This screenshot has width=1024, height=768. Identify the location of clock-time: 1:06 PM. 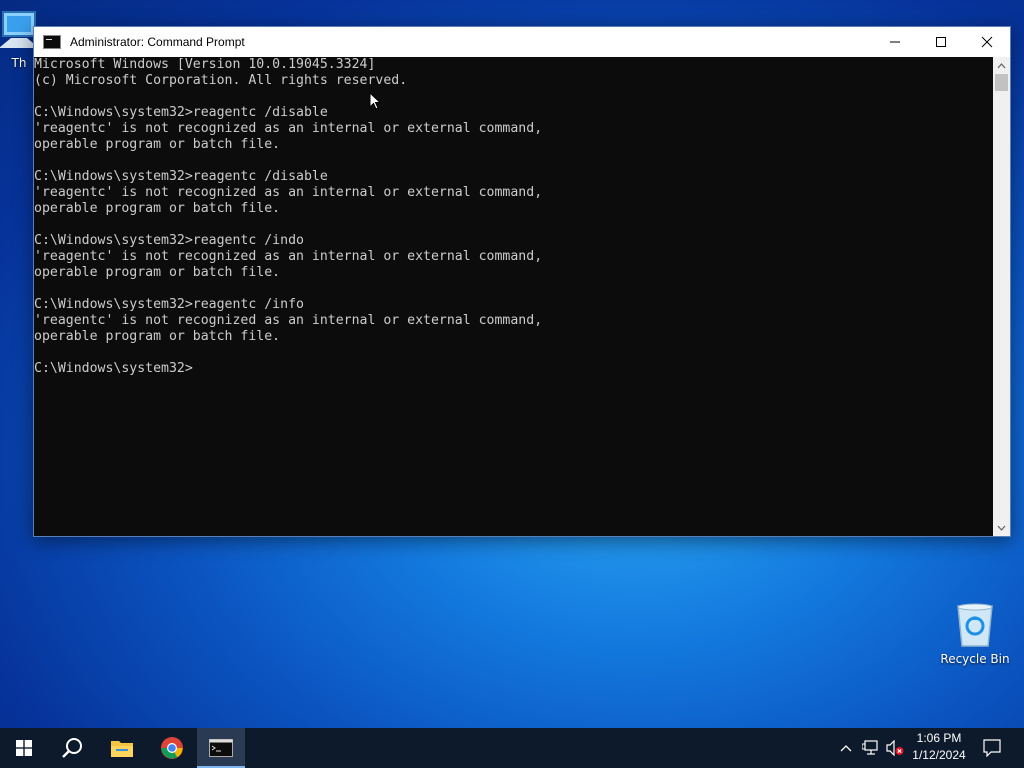
(939, 738).